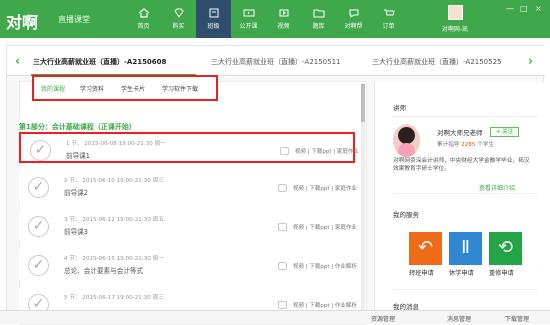 The image size is (550, 325). Describe the element at coordinates (53, 88) in the screenshot. I see `tab-my-courses: 我的课程` at that location.